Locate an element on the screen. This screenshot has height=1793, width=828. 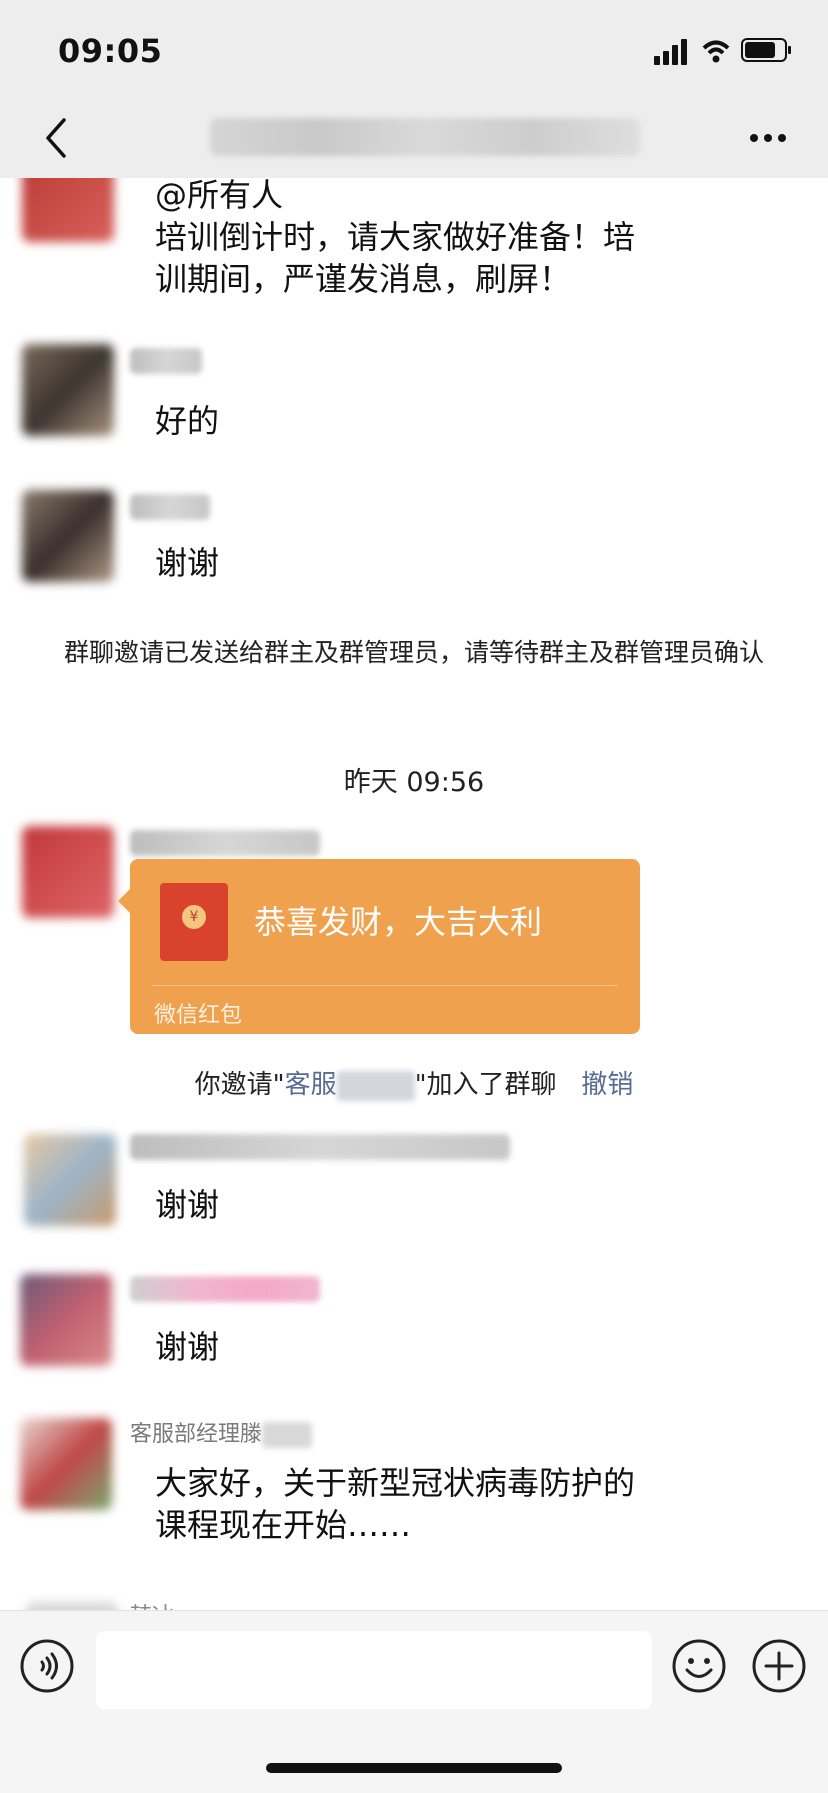
divider is located at coordinates (385, 985).